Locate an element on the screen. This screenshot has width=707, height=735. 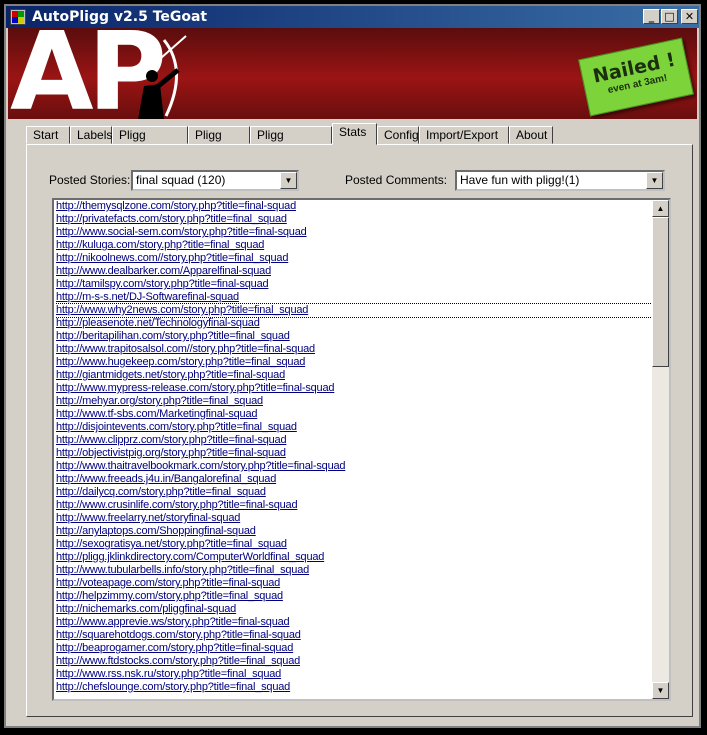
minimize-icon: _ is located at coordinates (651, 16).